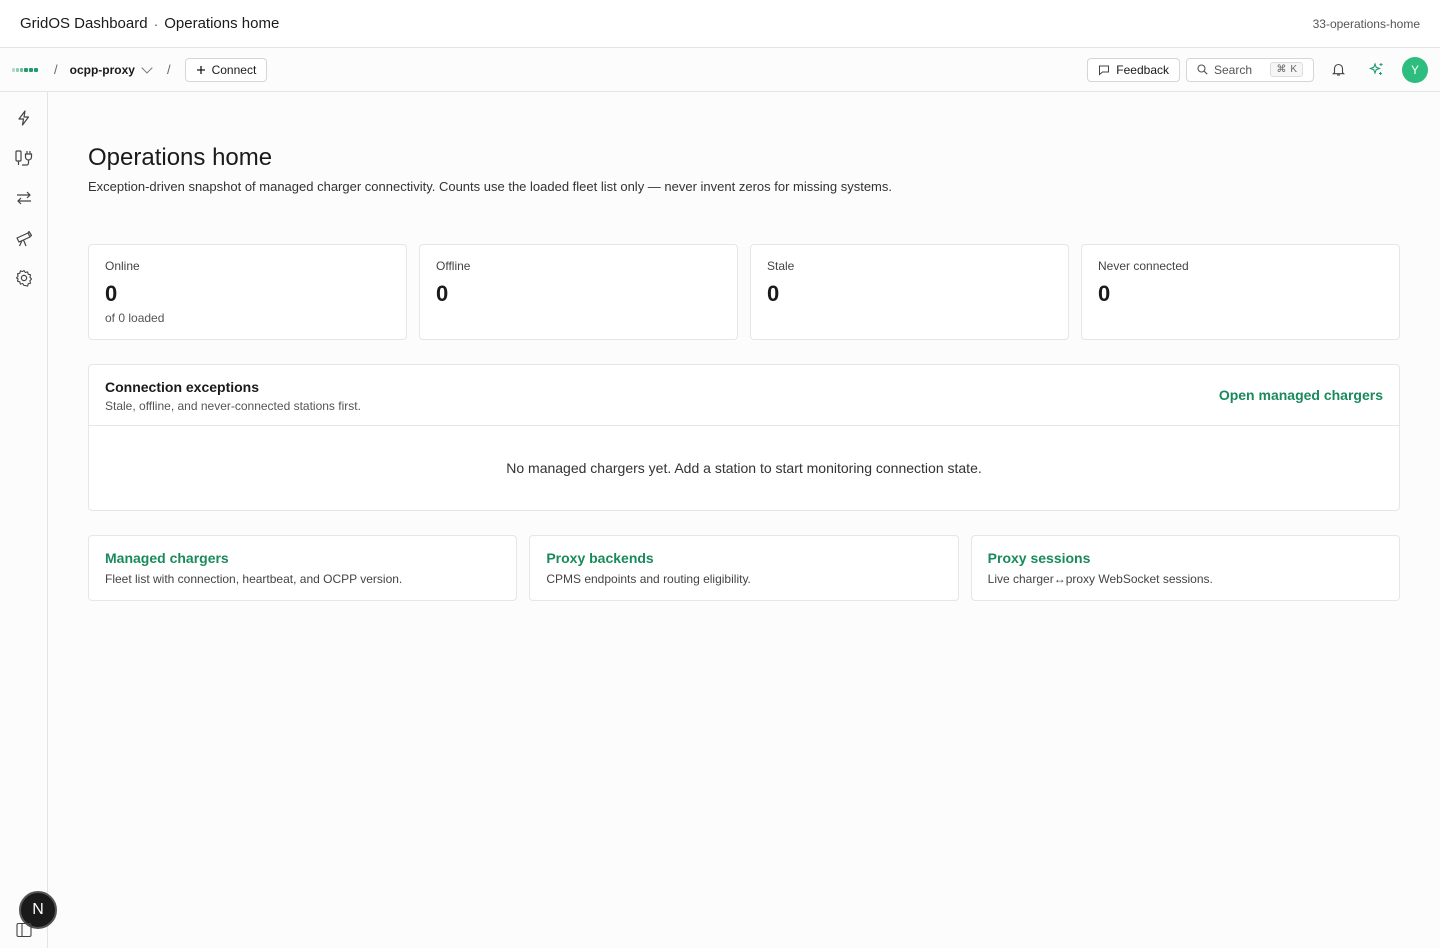 This screenshot has width=1440, height=948. I want to click on route-label: 33-operations-home, so click(1366, 23).